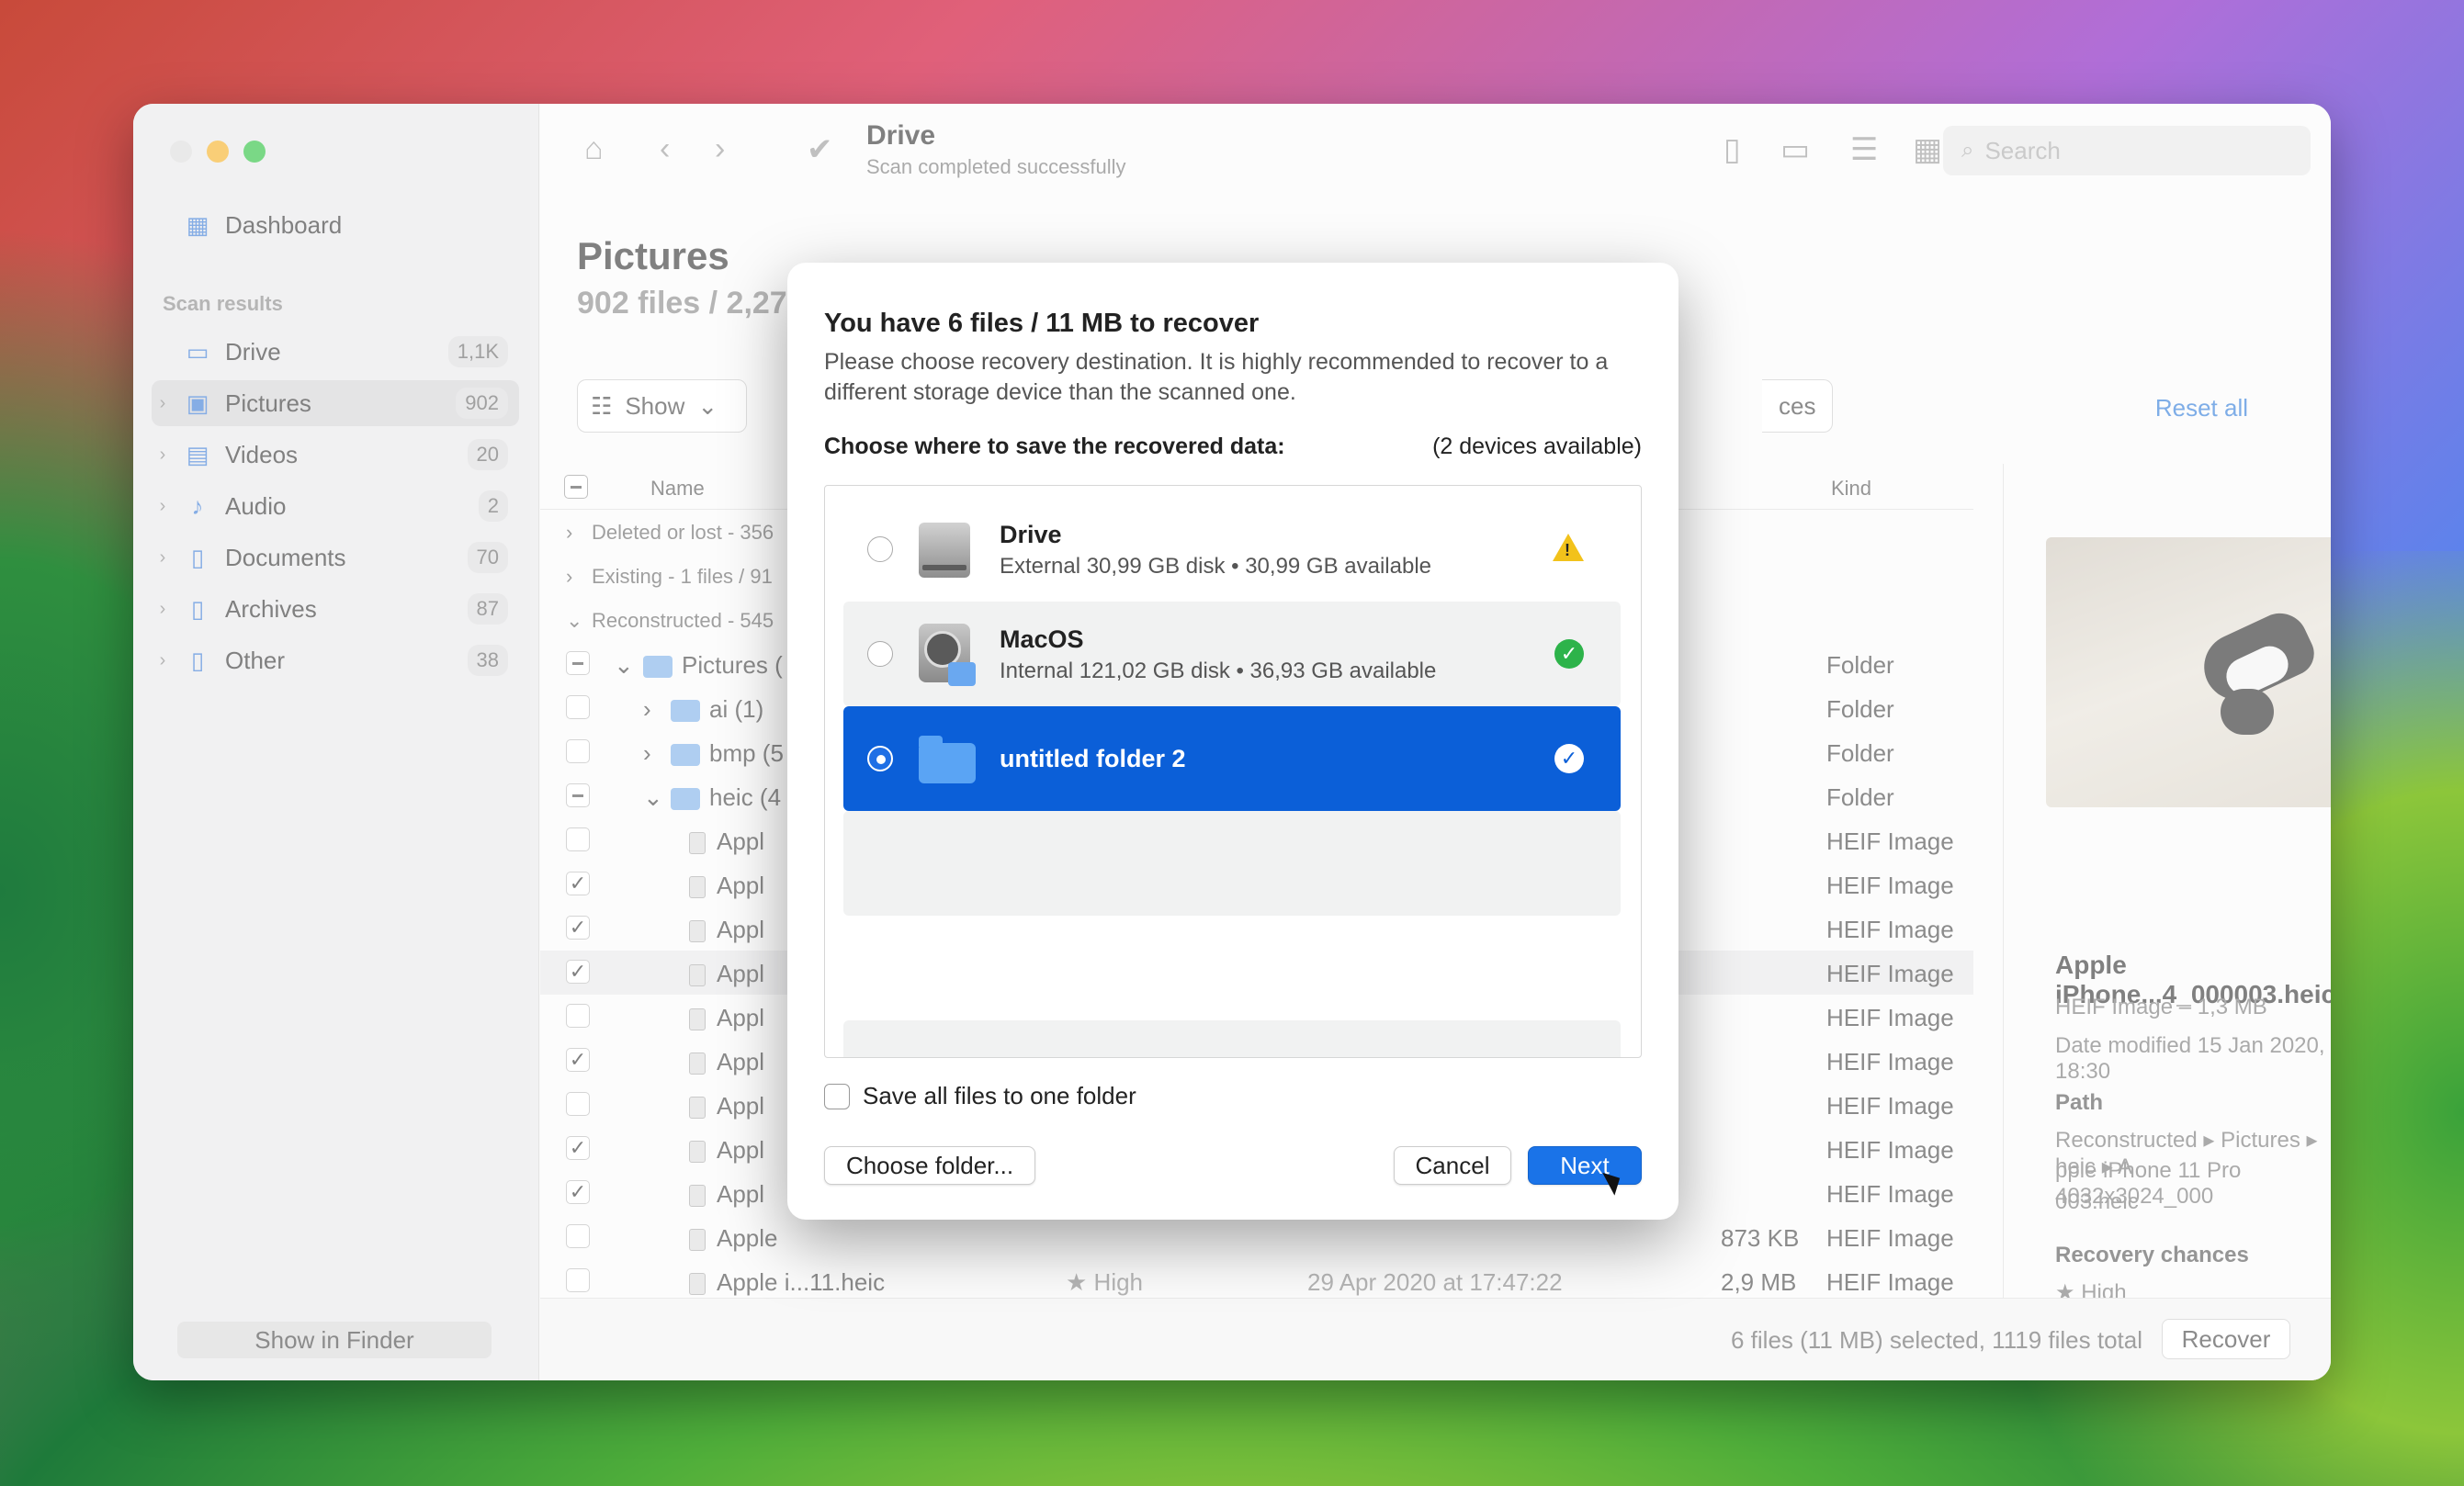  What do you see at coordinates (1568, 547) in the screenshot?
I see `warning-icon: !` at bounding box center [1568, 547].